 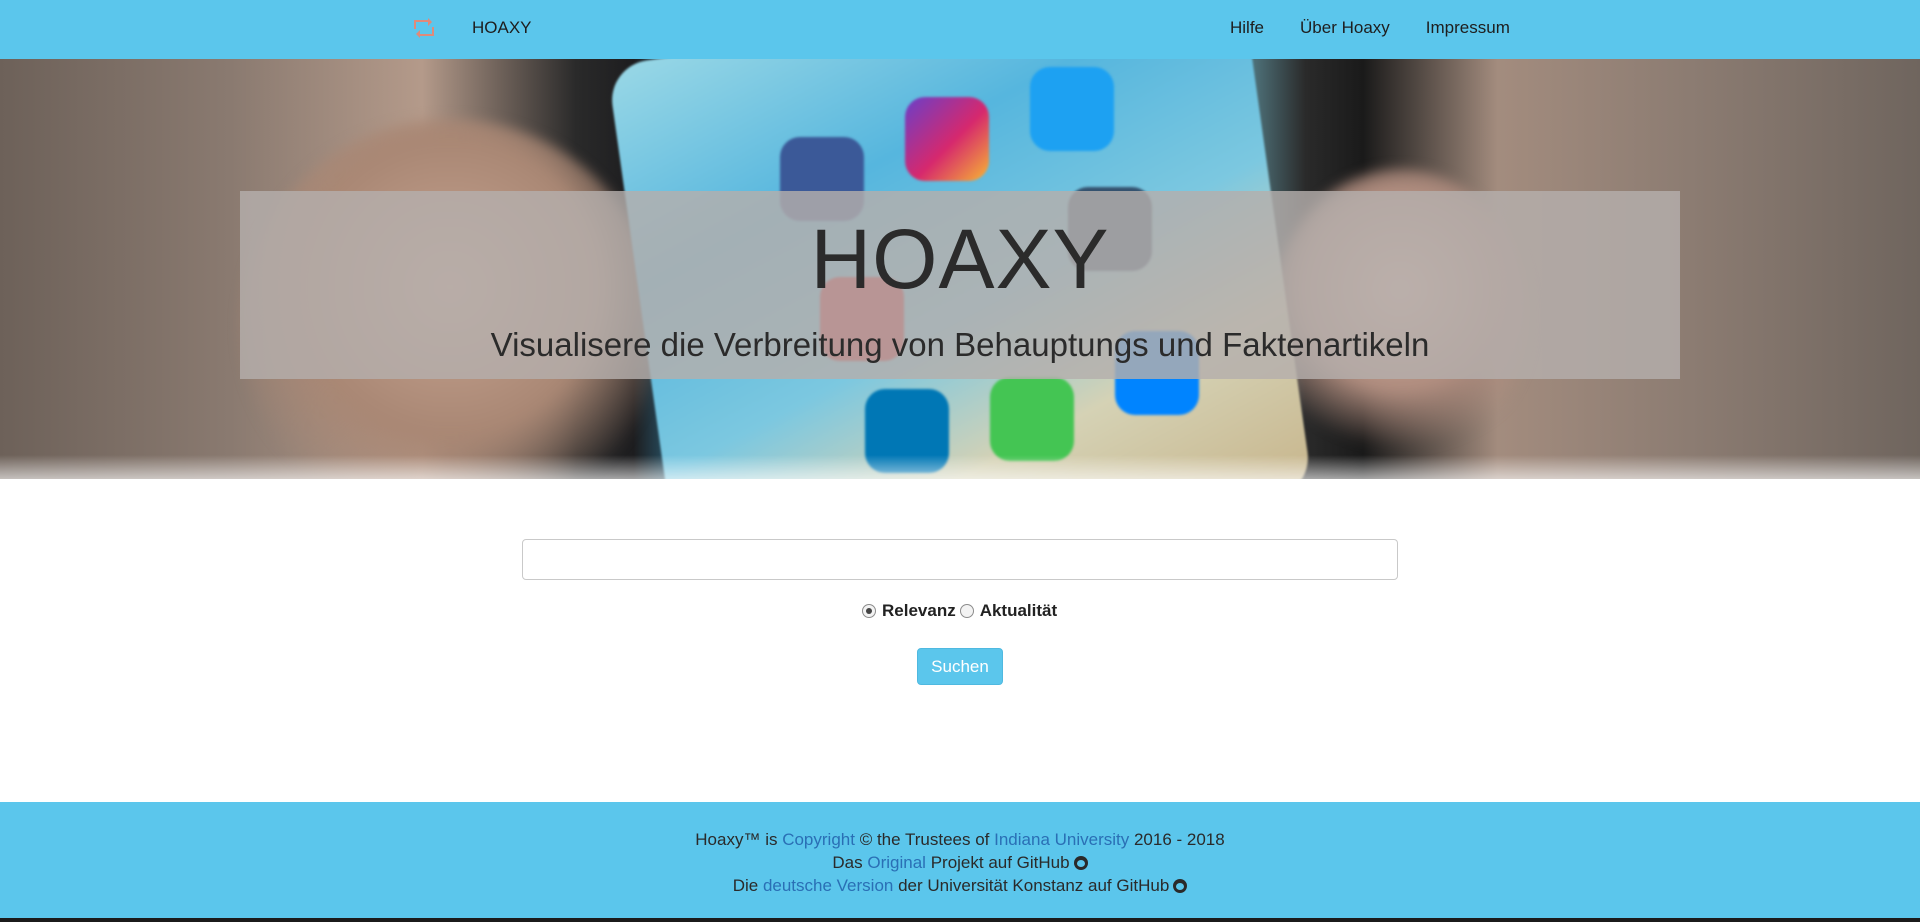 What do you see at coordinates (502, 28) in the screenshot?
I see `brand-link: HOAXY` at bounding box center [502, 28].